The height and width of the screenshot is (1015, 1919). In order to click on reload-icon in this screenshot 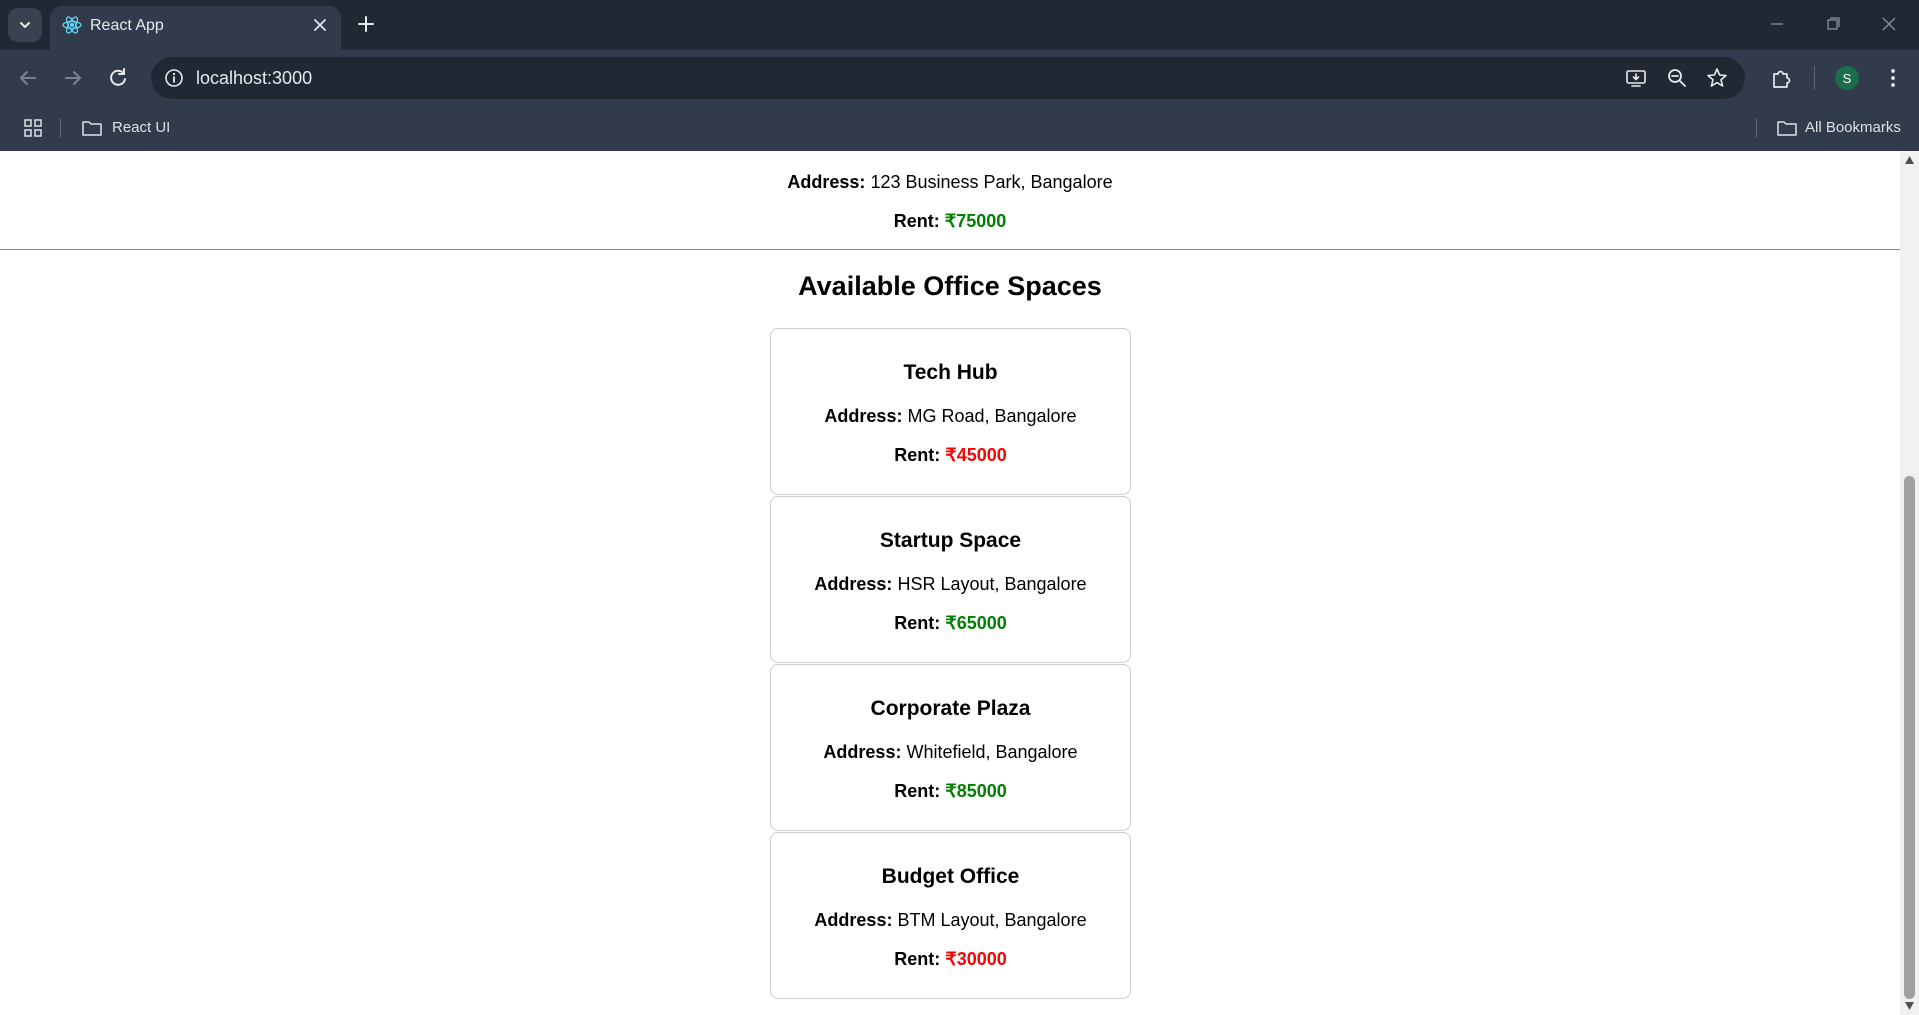, I will do `click(118, 78)`.